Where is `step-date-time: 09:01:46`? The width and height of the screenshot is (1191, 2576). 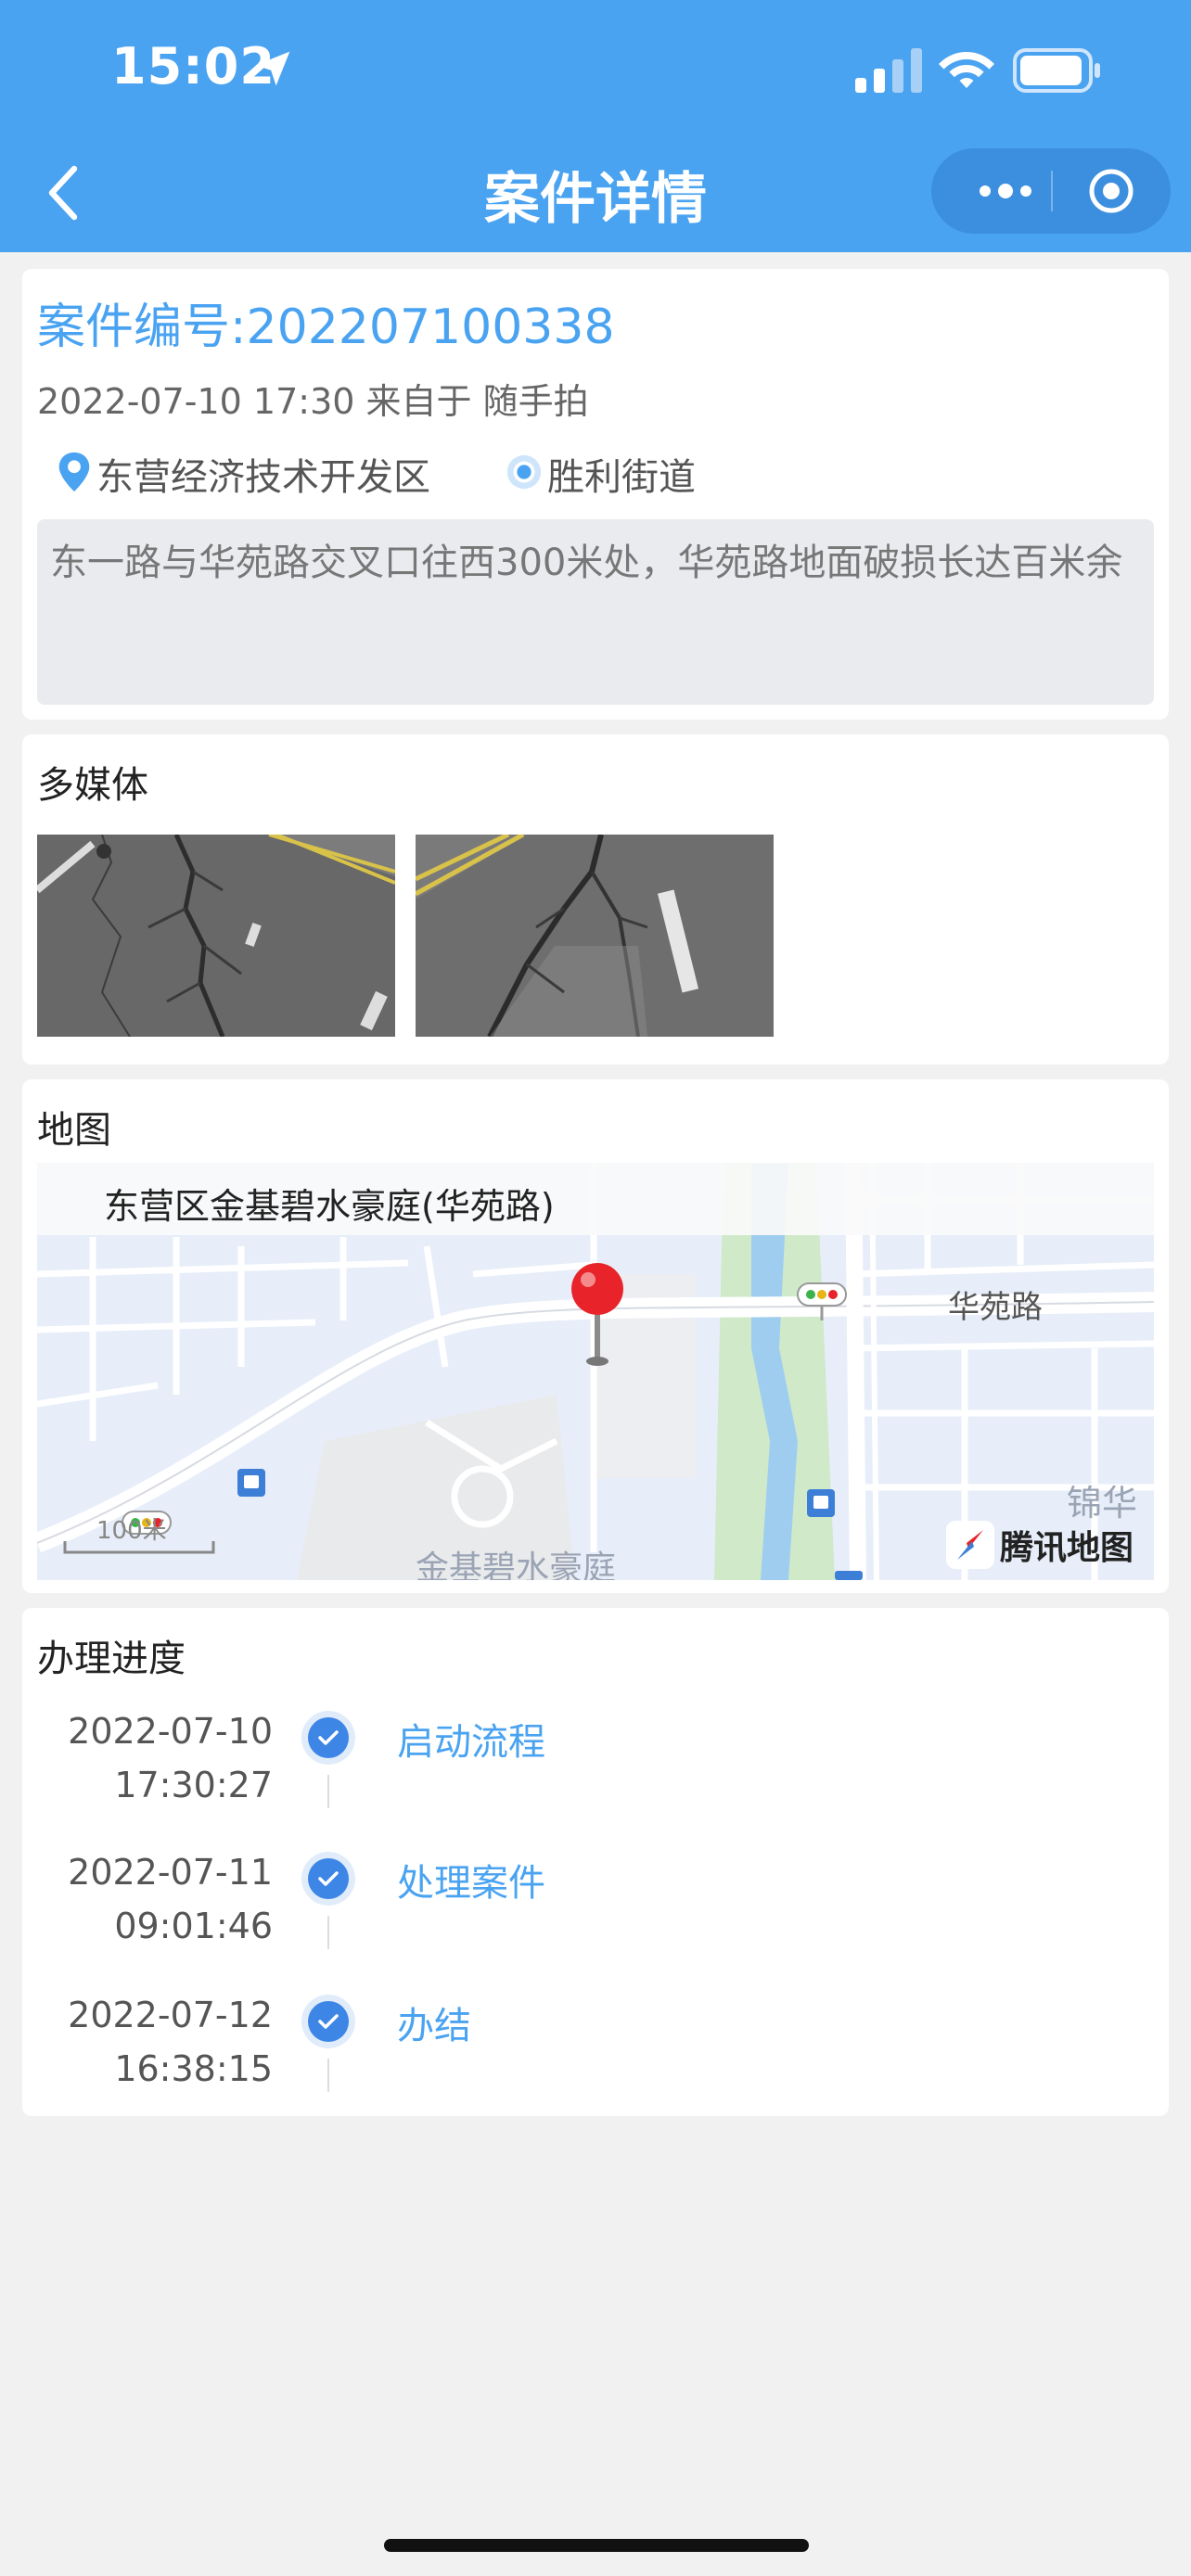 step-date-time: 09:01:46 is located at coordinates (193, 1926).